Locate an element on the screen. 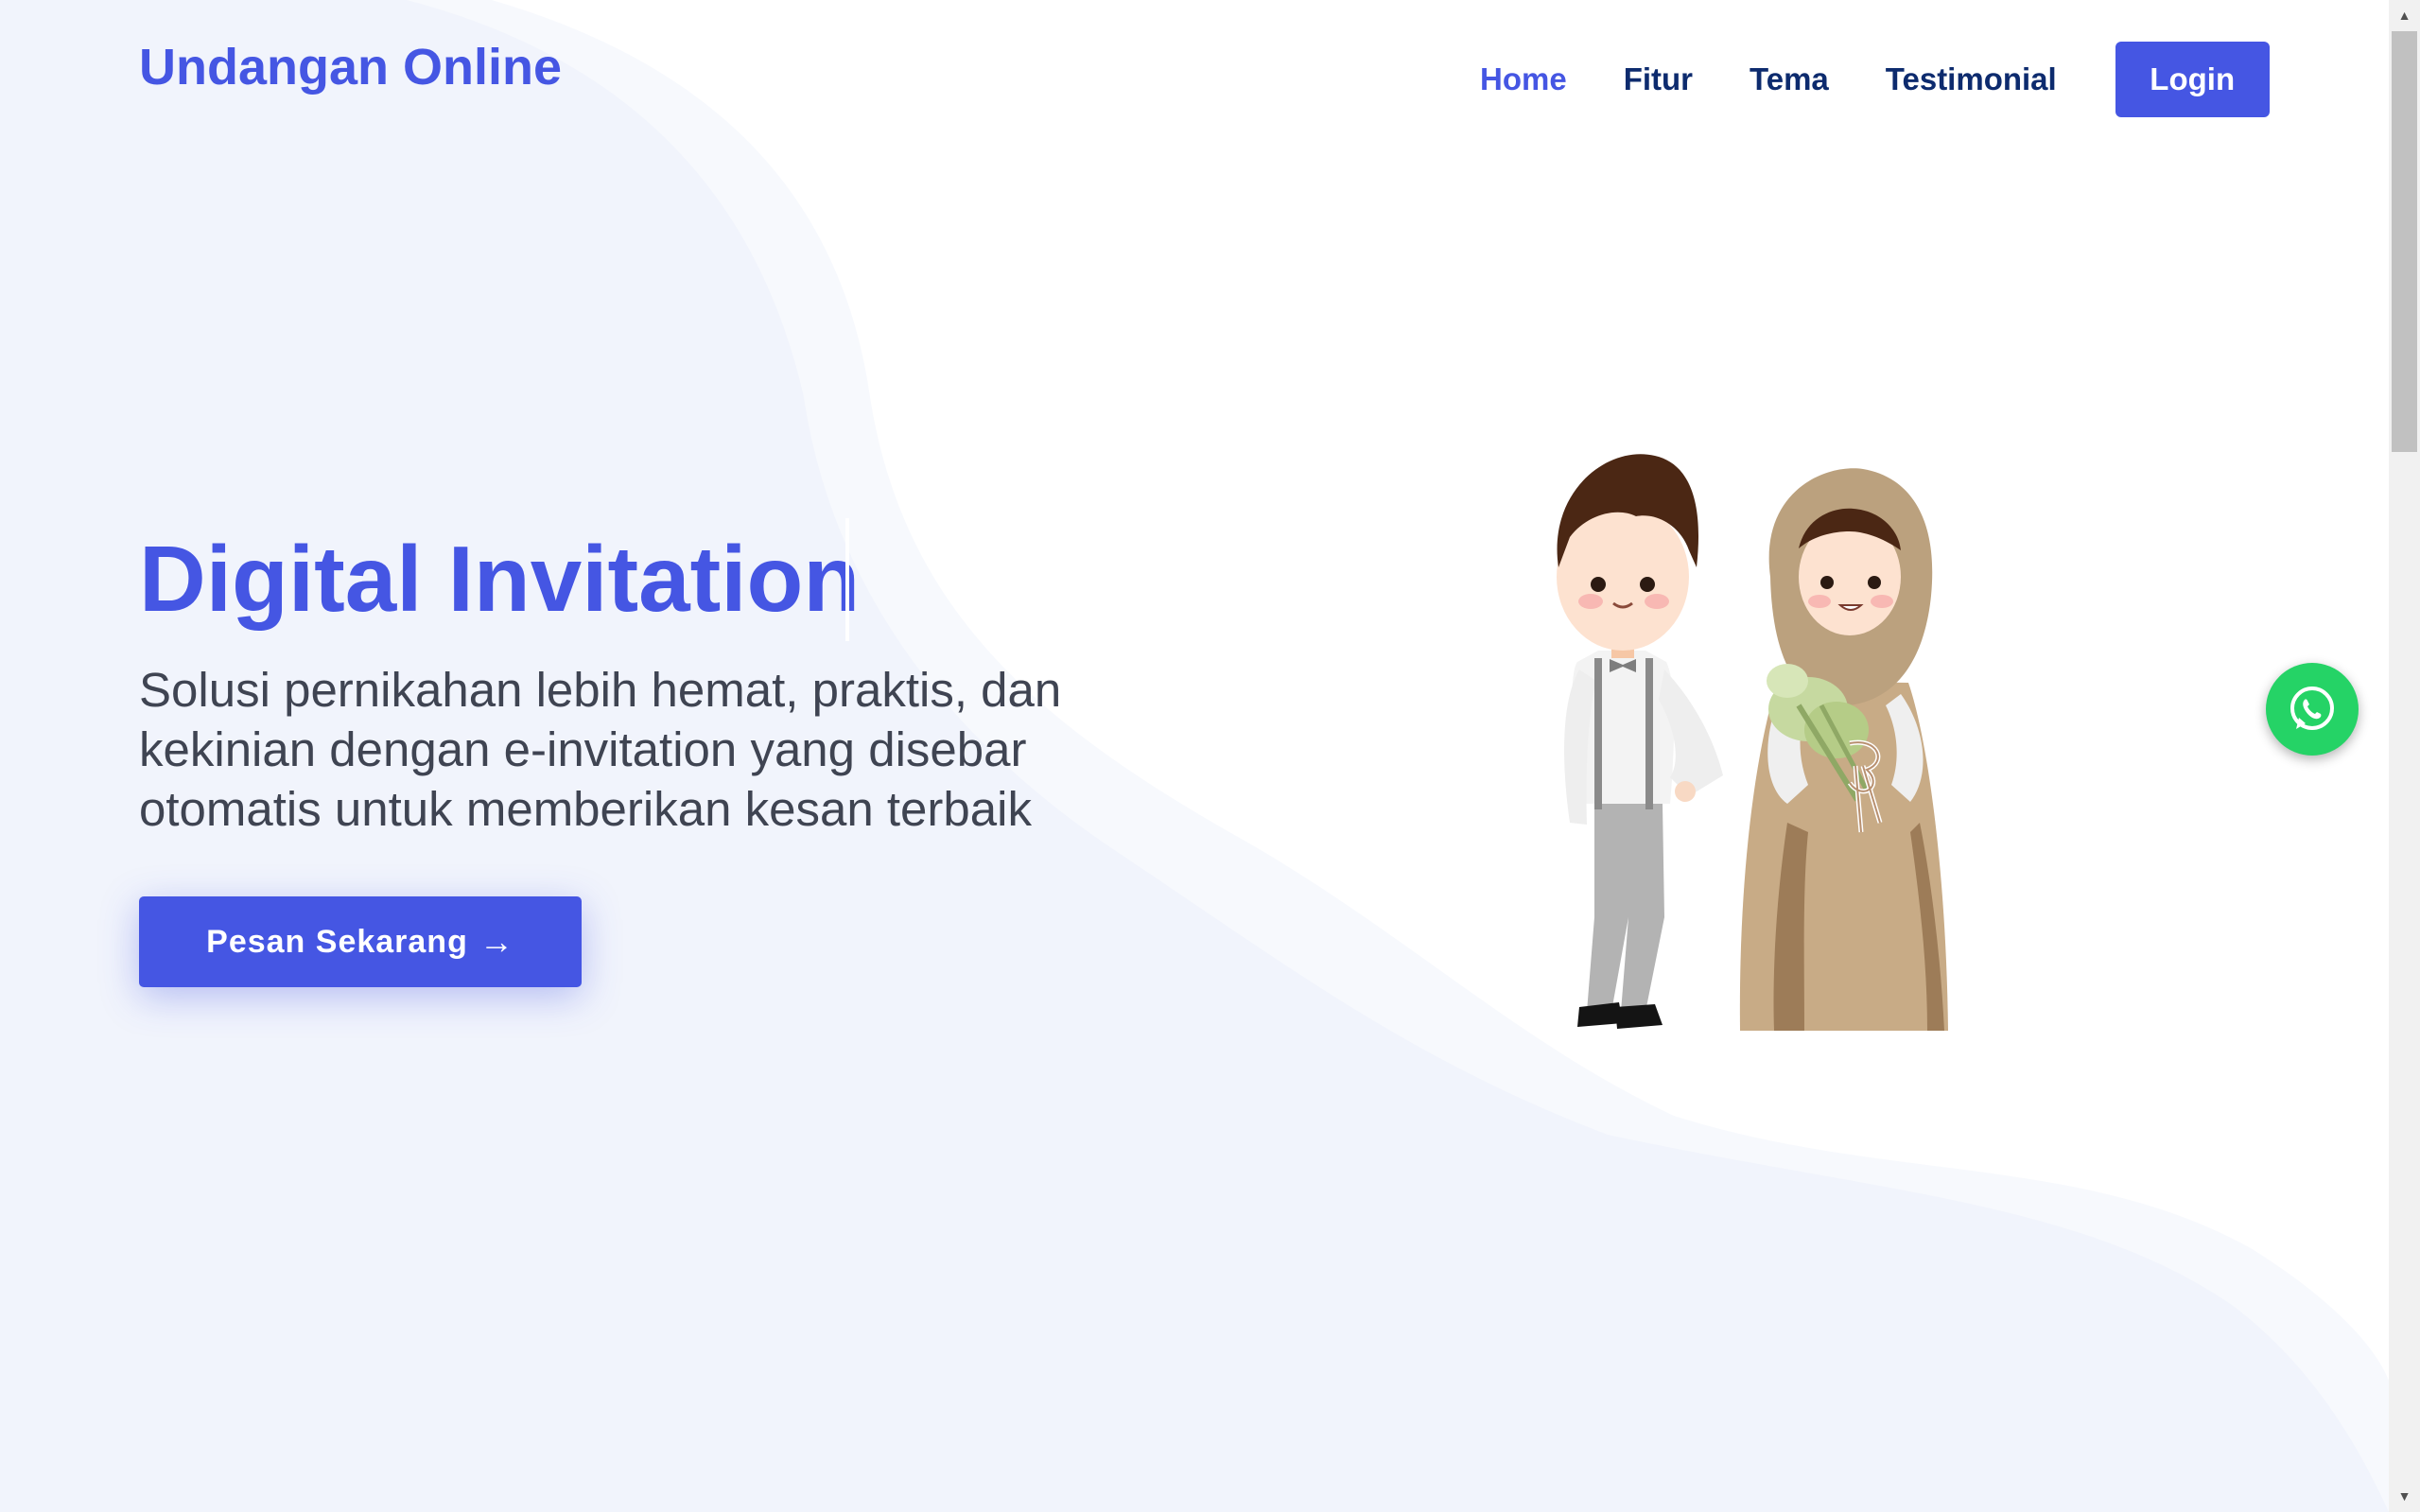 This screenshot has height=1512, width=2420. scroll-up-arrow-icon: ▲ is located at coordinates (2405, 15).